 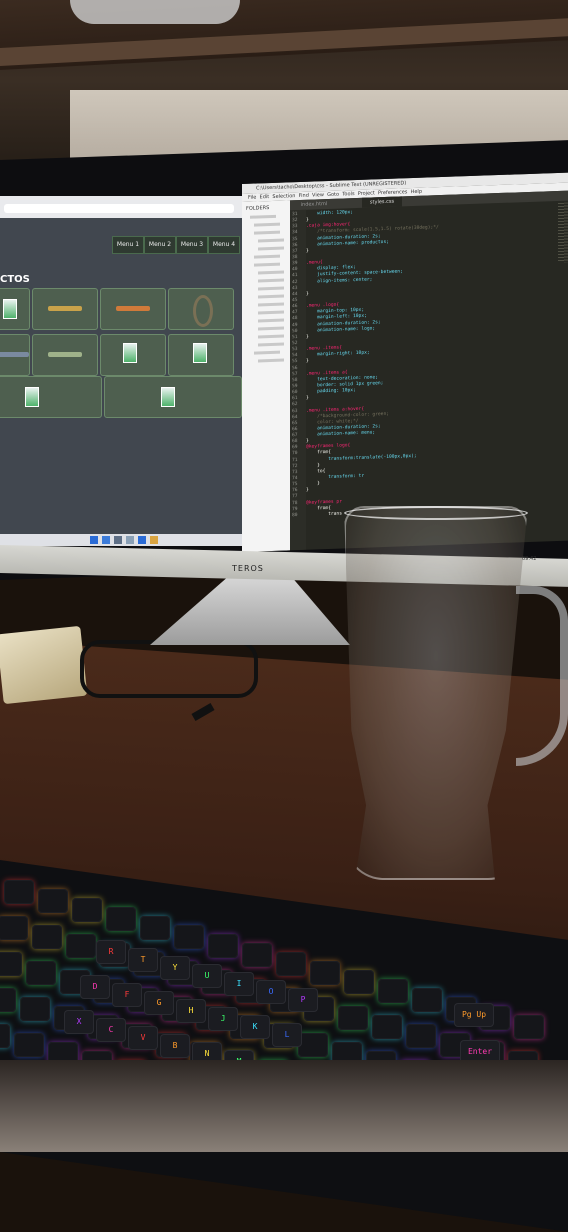 What do you see at coordinates (258, 208) in the screenshot?
I see `sidebar-title: FOLDERS` at bounding box center [258, 208].